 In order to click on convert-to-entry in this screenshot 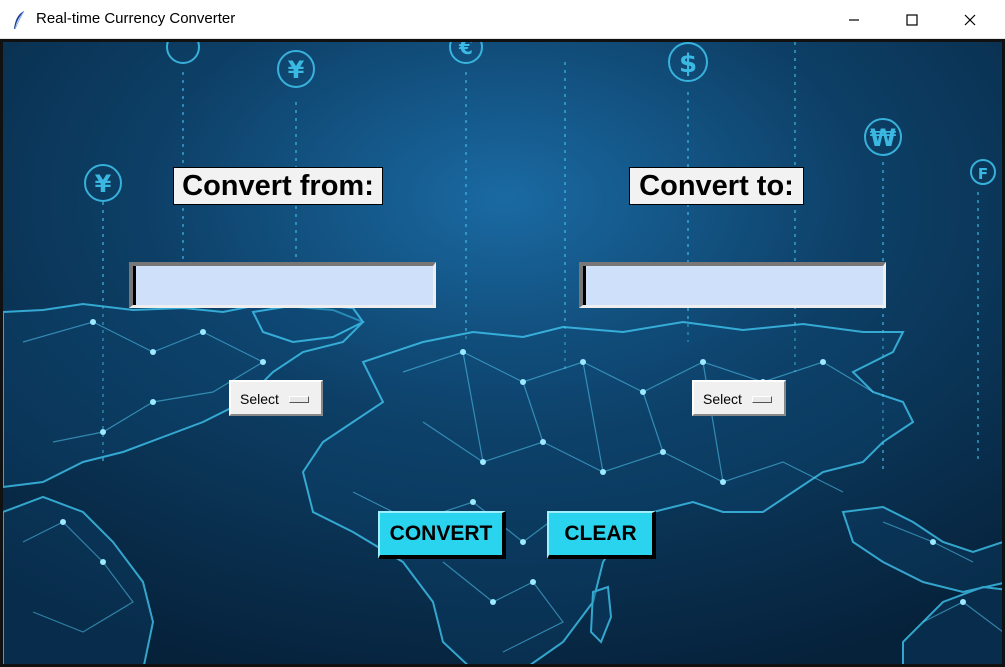, I will do `click(732, 285)`.